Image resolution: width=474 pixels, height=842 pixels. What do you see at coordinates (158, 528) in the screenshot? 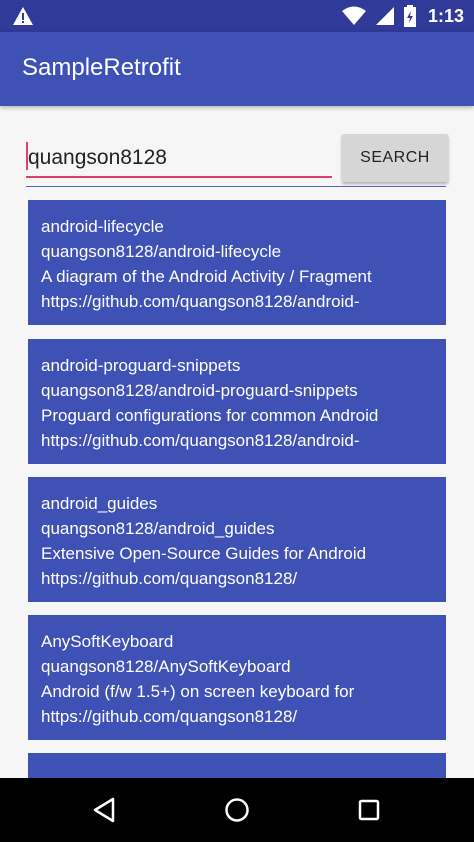
I see `repo-full-name: quangson8128/android_guides` at bounding box center [158, 528].